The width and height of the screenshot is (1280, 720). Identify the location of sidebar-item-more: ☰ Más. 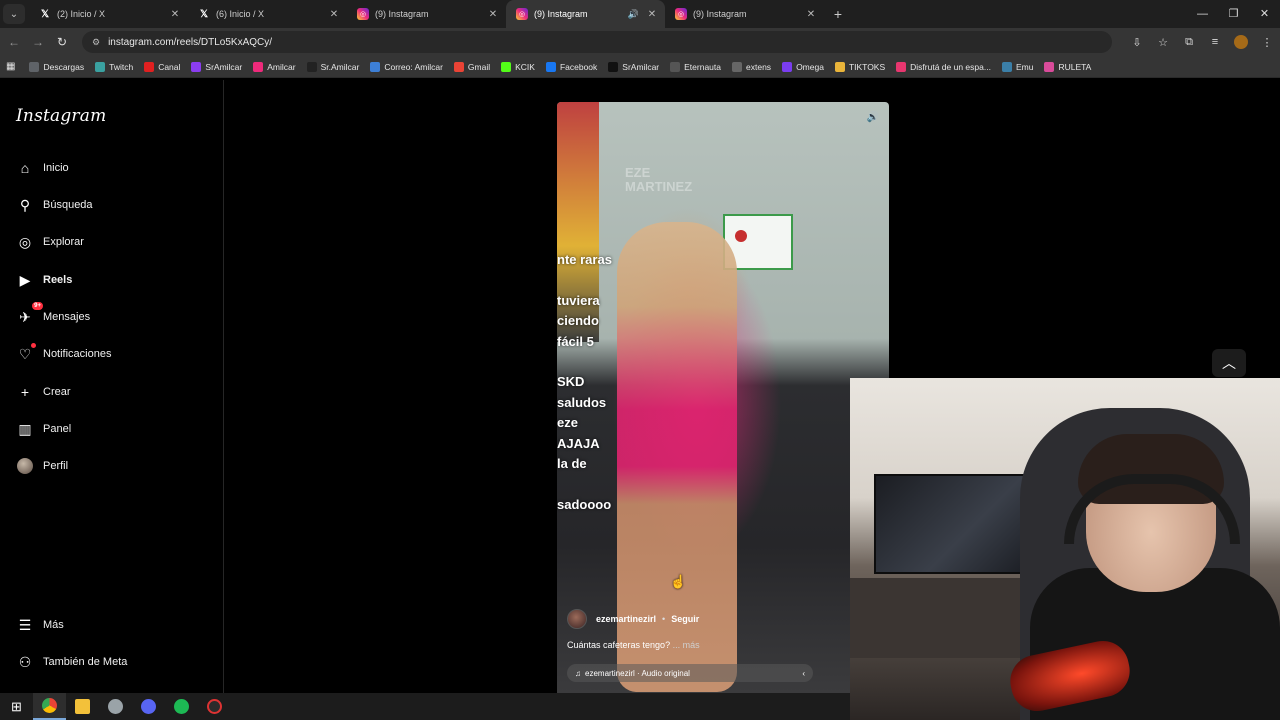
(40, 625).